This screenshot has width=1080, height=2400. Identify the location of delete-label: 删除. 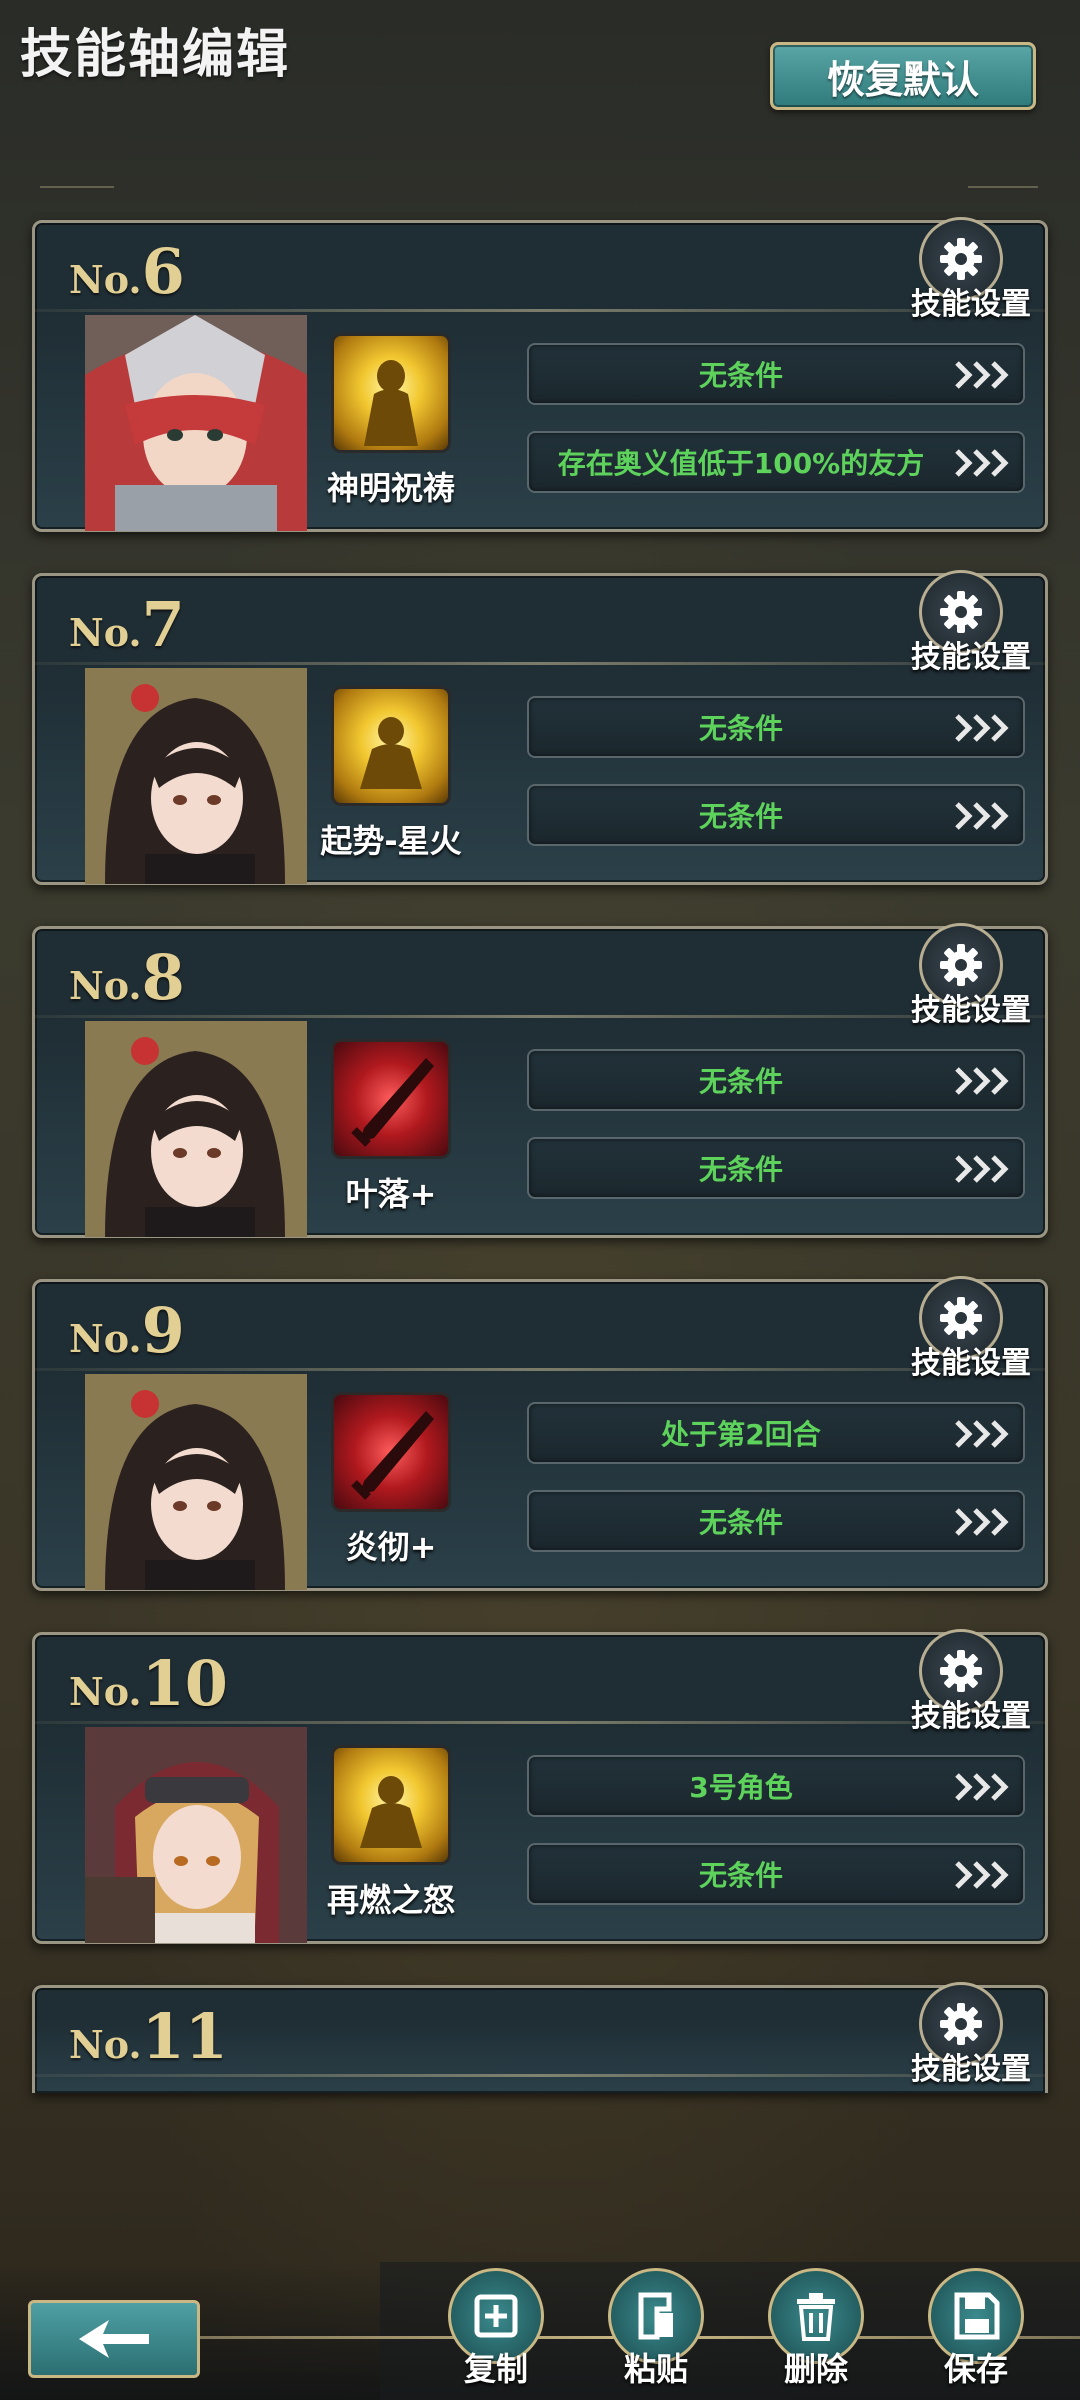
(815, 2369).